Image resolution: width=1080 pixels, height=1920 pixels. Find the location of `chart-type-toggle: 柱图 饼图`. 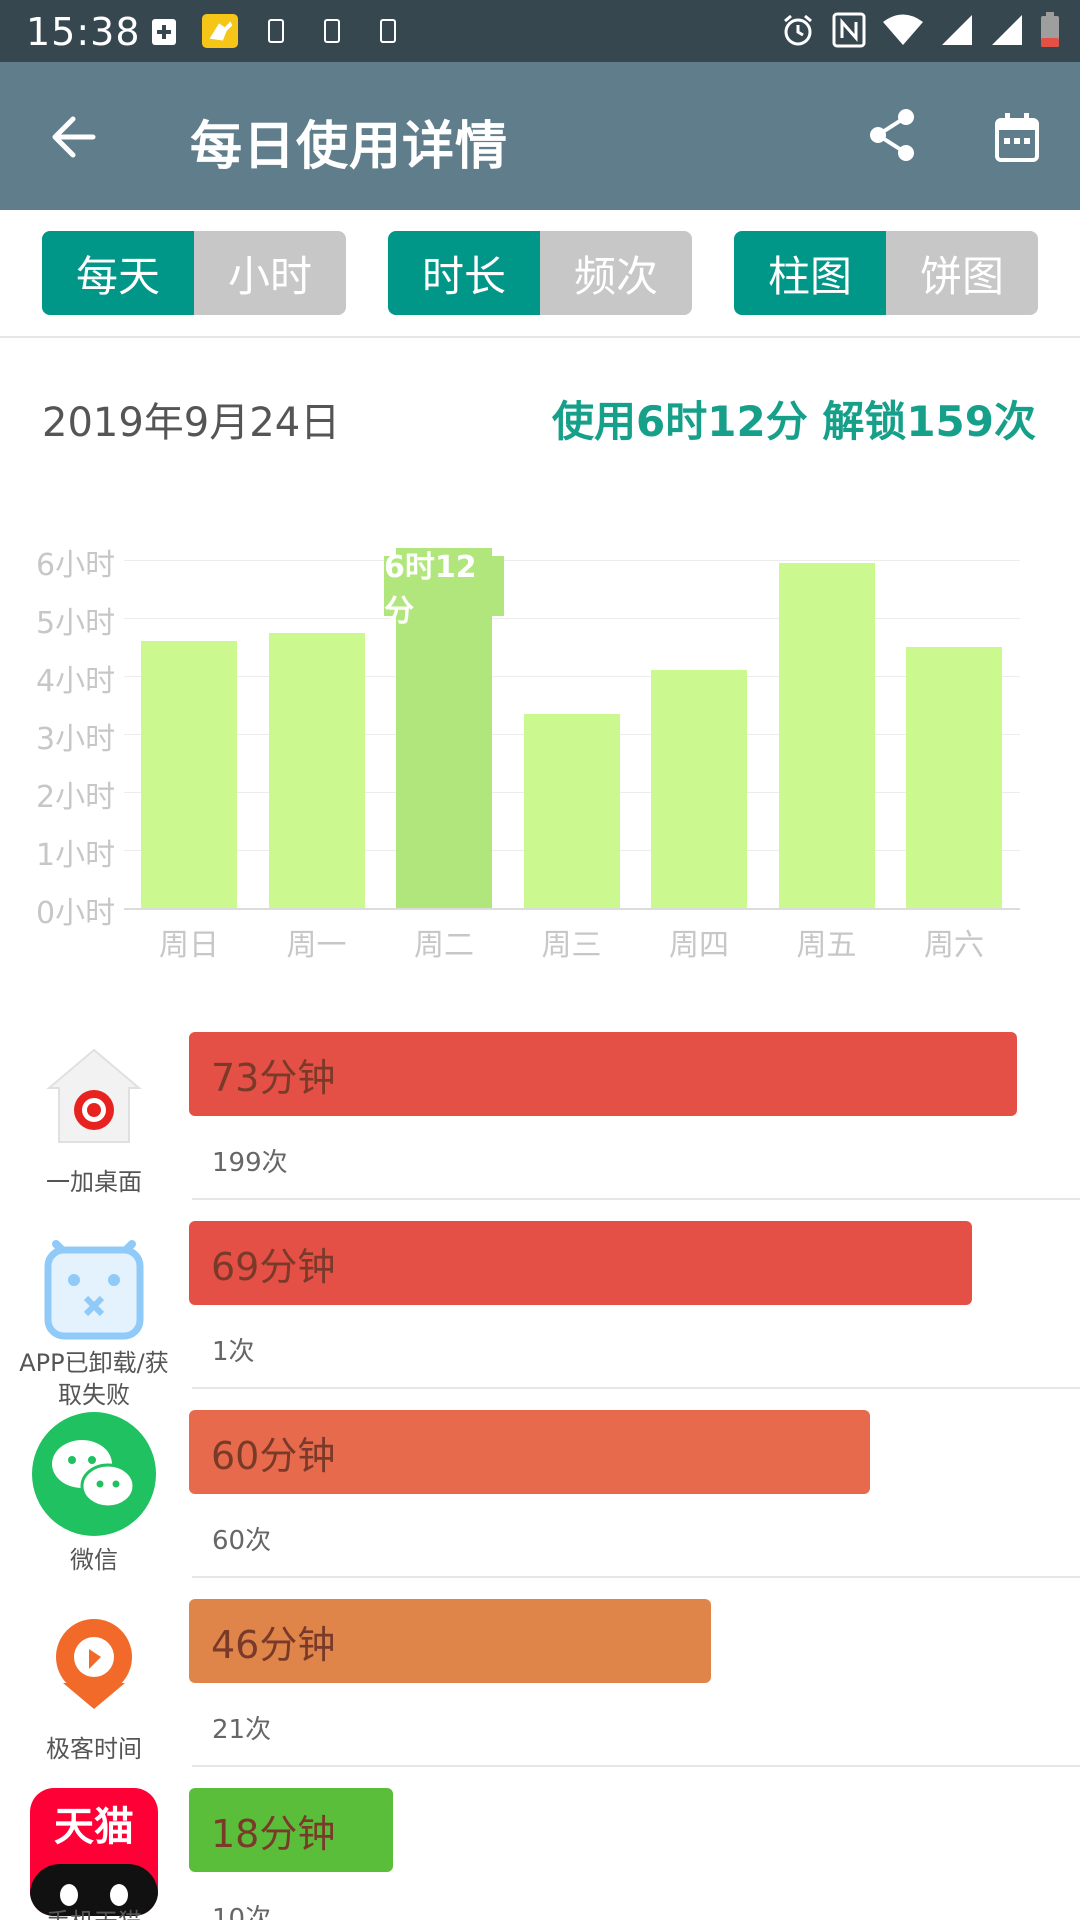

chart-type-toggle: 柱图 饼图 is located at coordinates (886, 273).